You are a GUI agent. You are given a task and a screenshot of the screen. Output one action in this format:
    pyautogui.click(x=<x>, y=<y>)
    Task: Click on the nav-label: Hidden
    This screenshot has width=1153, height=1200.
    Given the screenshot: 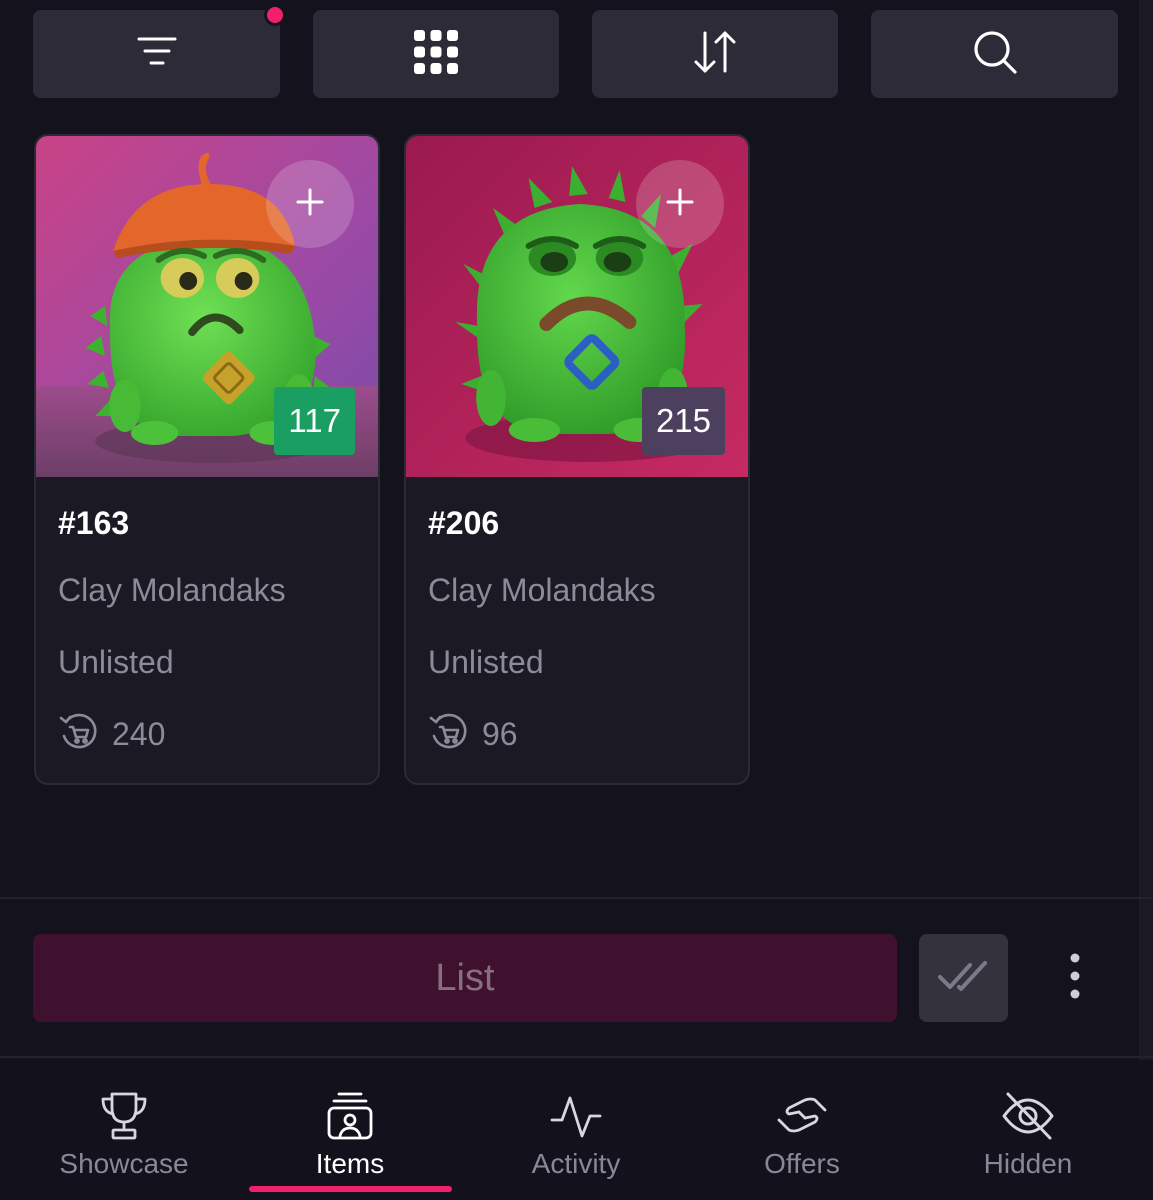 What is the action you would take?
    pyautogui.click(x=1028, y=1163)
    